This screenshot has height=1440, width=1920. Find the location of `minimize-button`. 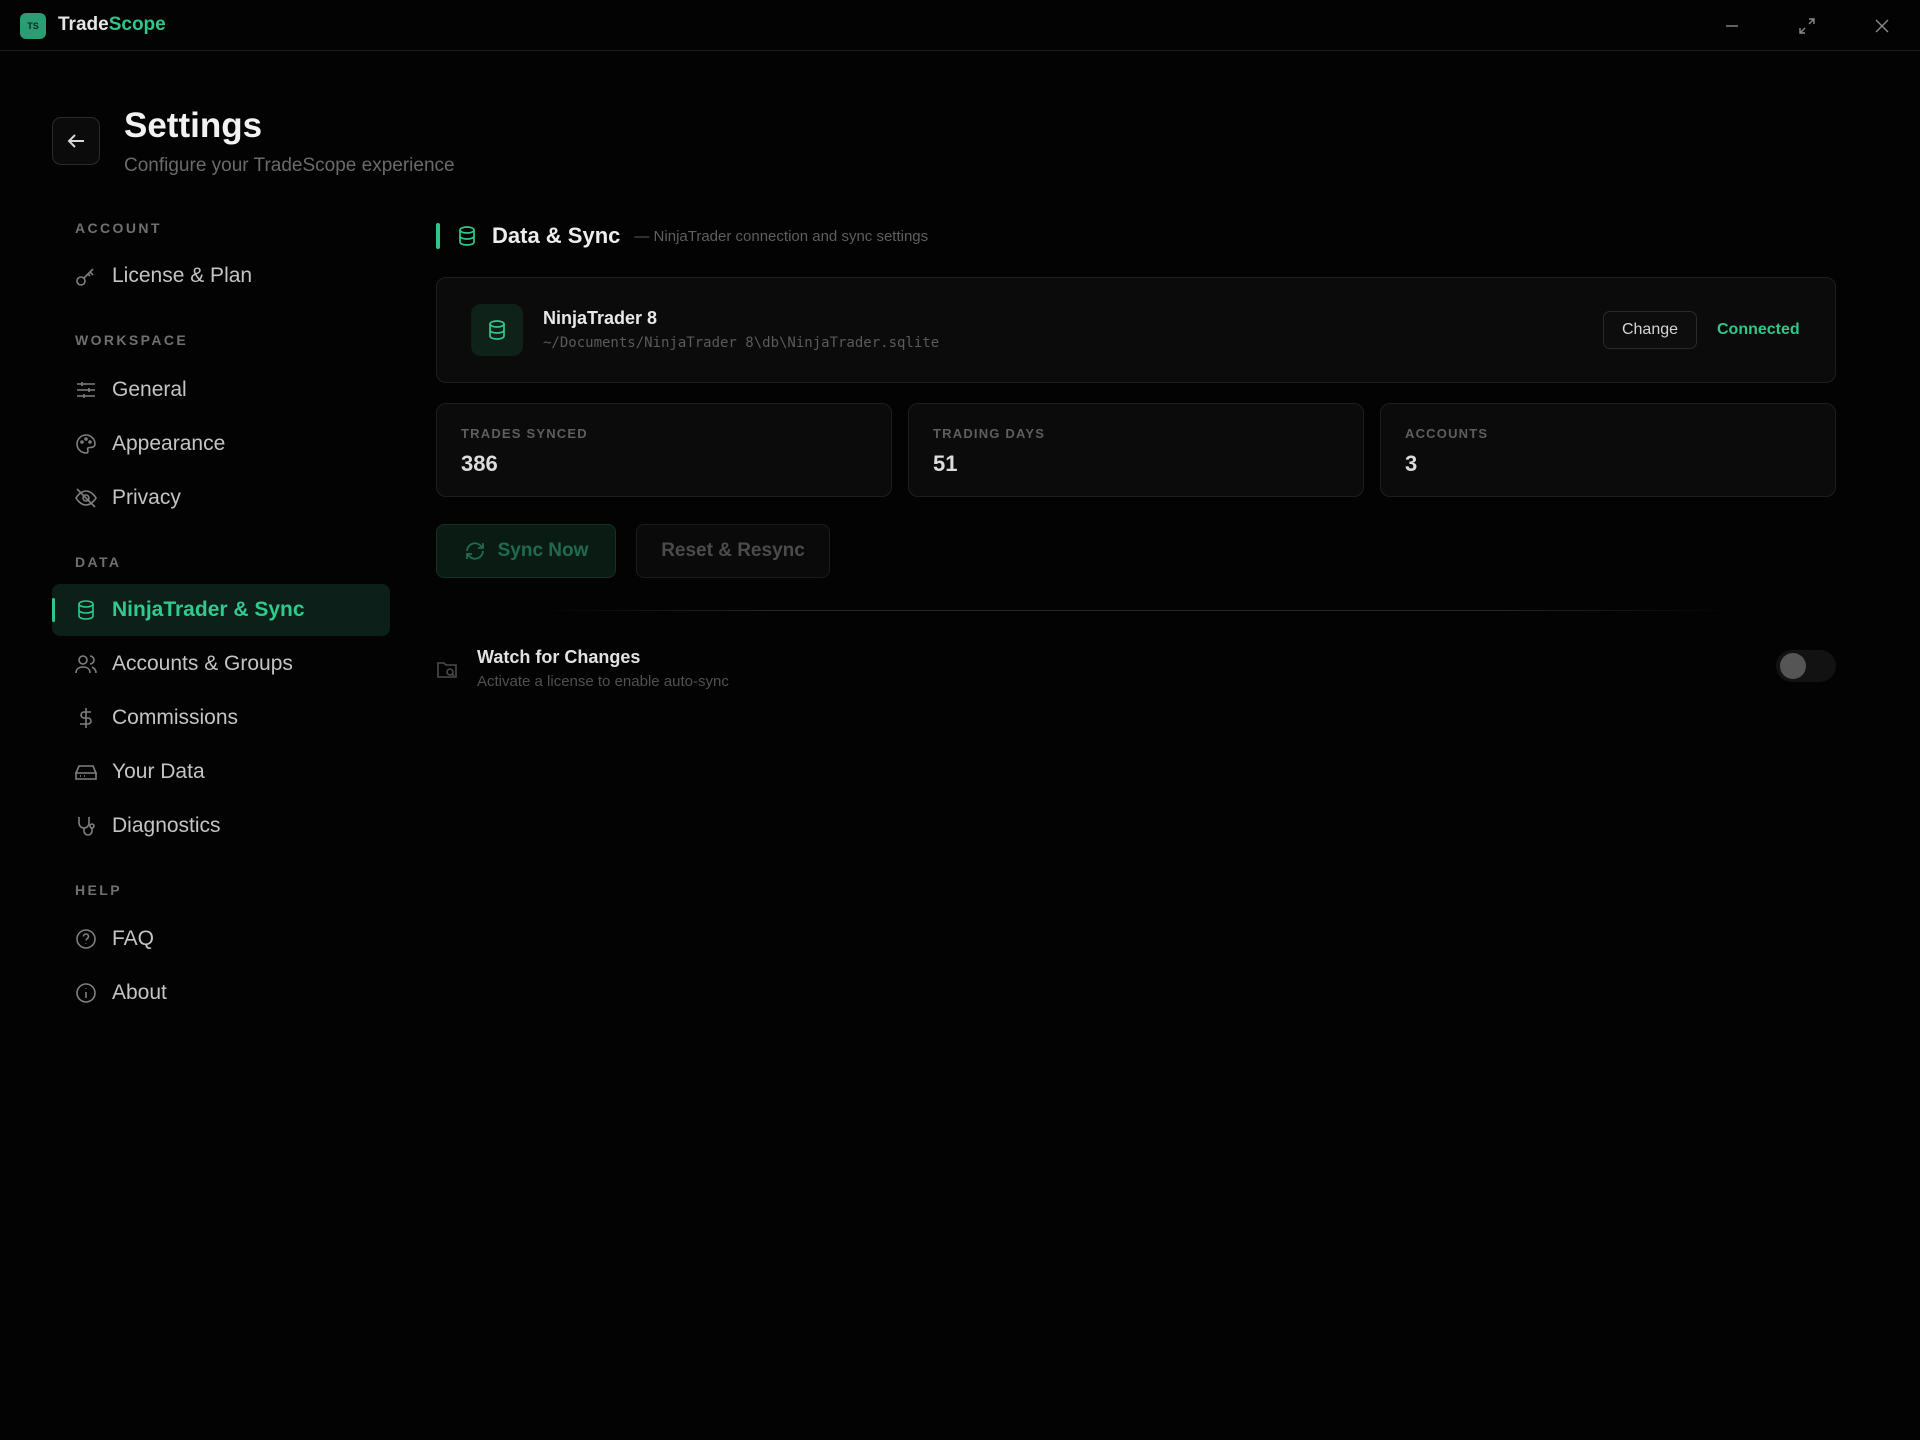

minimize-button is located at coordinates (1732, 26).